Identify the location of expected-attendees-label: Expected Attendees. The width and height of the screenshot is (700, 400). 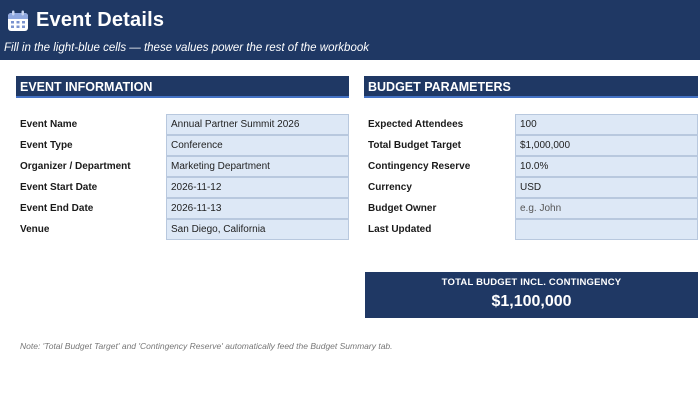
(416, 124).